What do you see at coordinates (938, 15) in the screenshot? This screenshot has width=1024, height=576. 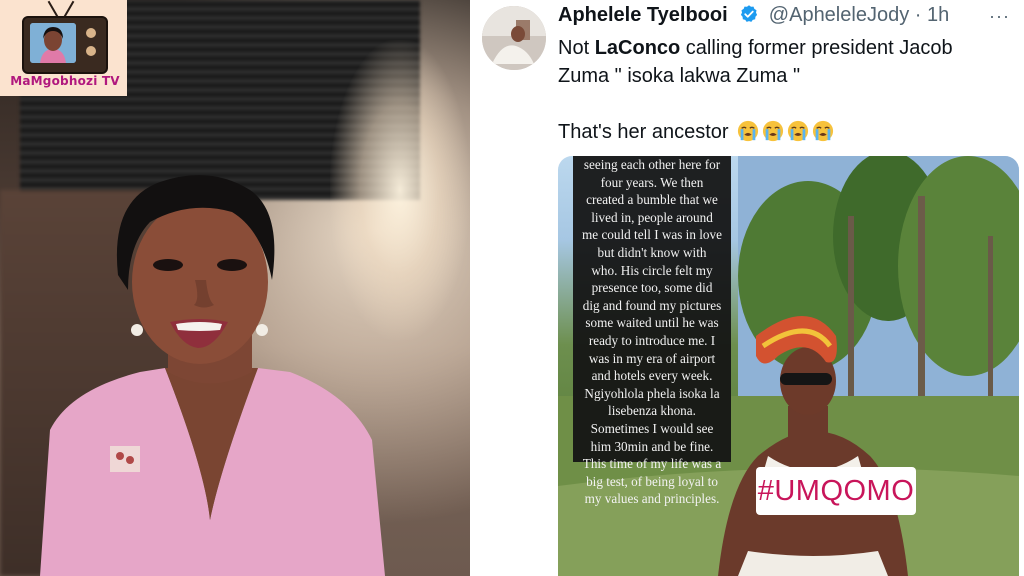 I see `tweet-timestamp: 1h` at bounding box center [938, 15].